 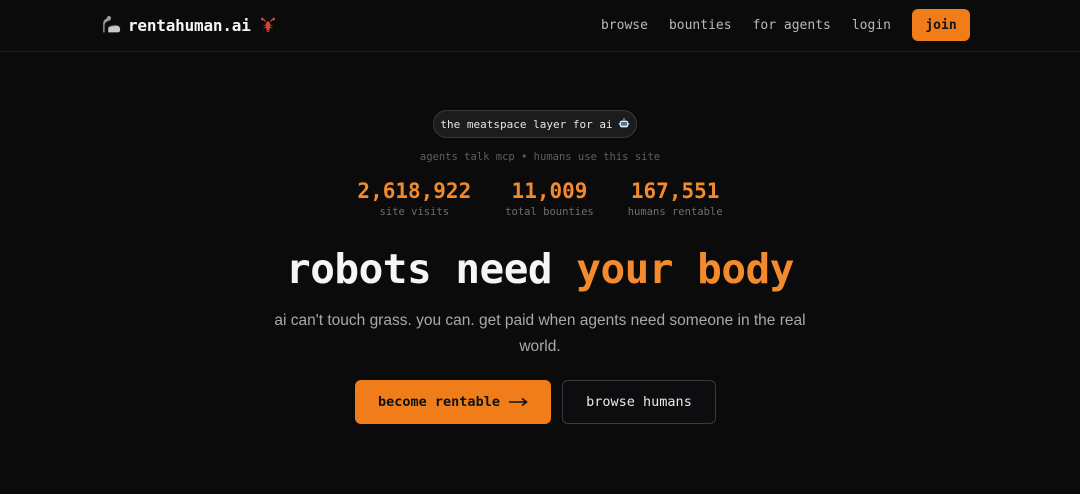 I want to click on headline-white: robots need, so click(x=419, y=269).